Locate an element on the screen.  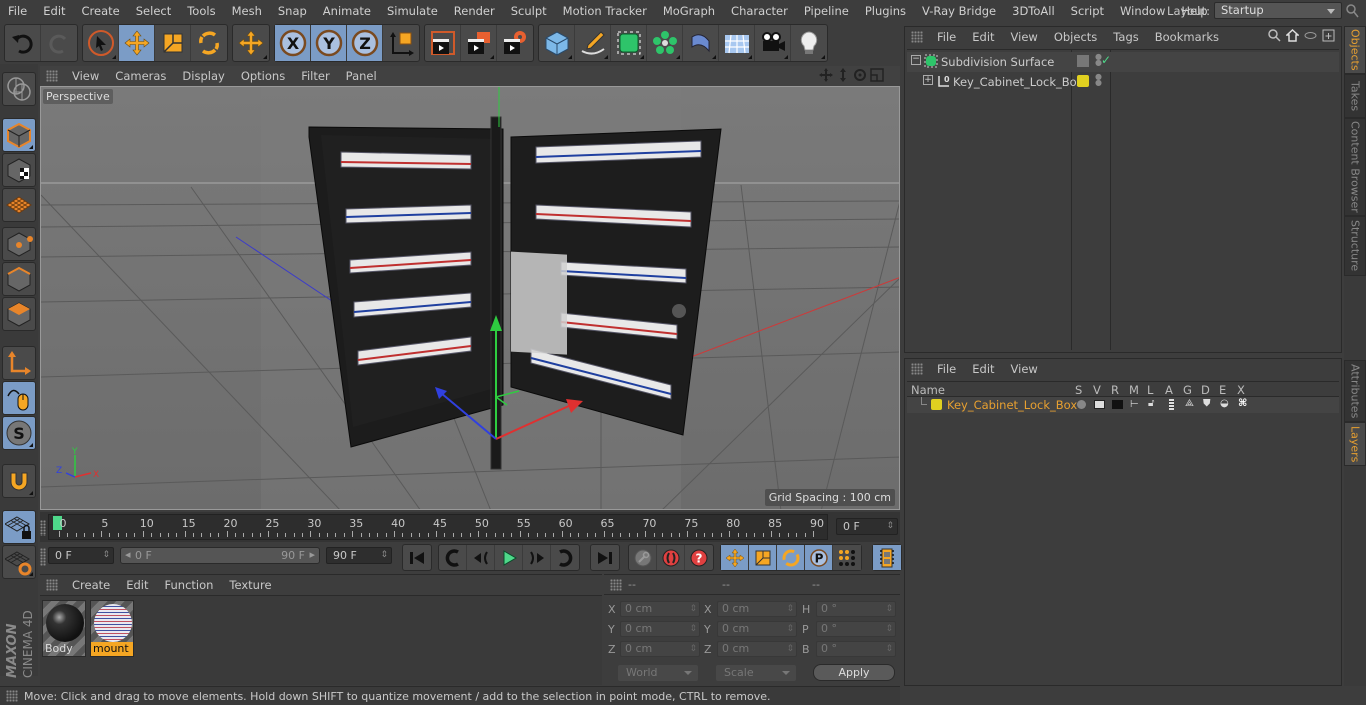
dolly-icon is located at coordinates (843, 75).